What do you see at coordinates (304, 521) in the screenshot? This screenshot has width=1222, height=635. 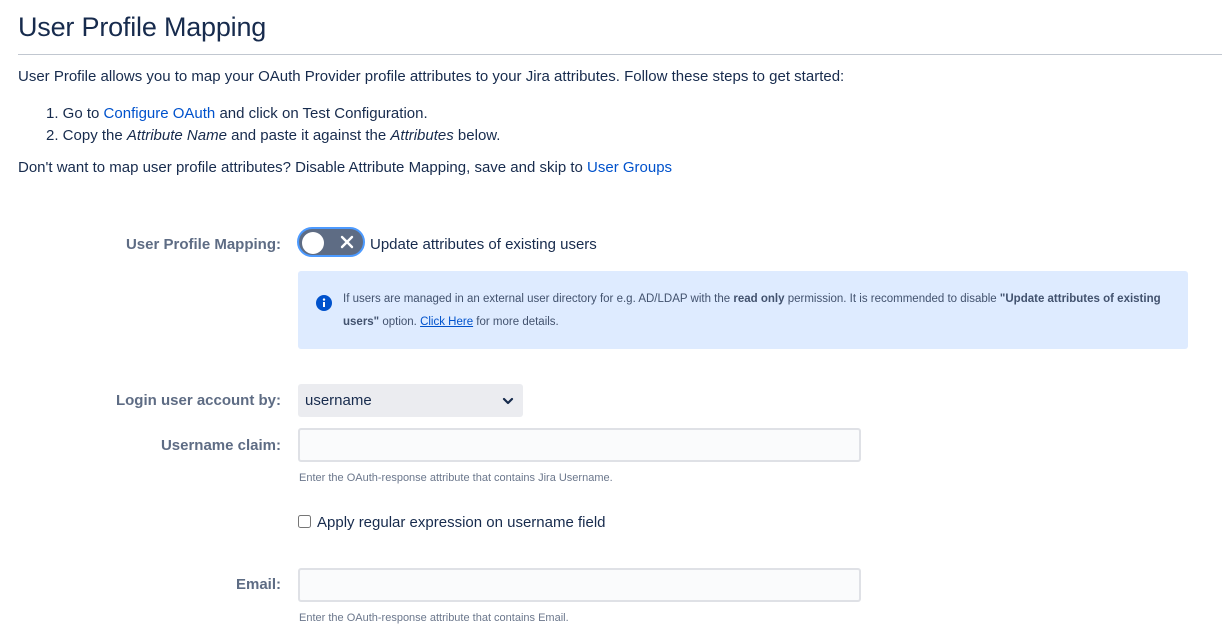 I see `regex-checkbox` at bounding box center [304, 521].